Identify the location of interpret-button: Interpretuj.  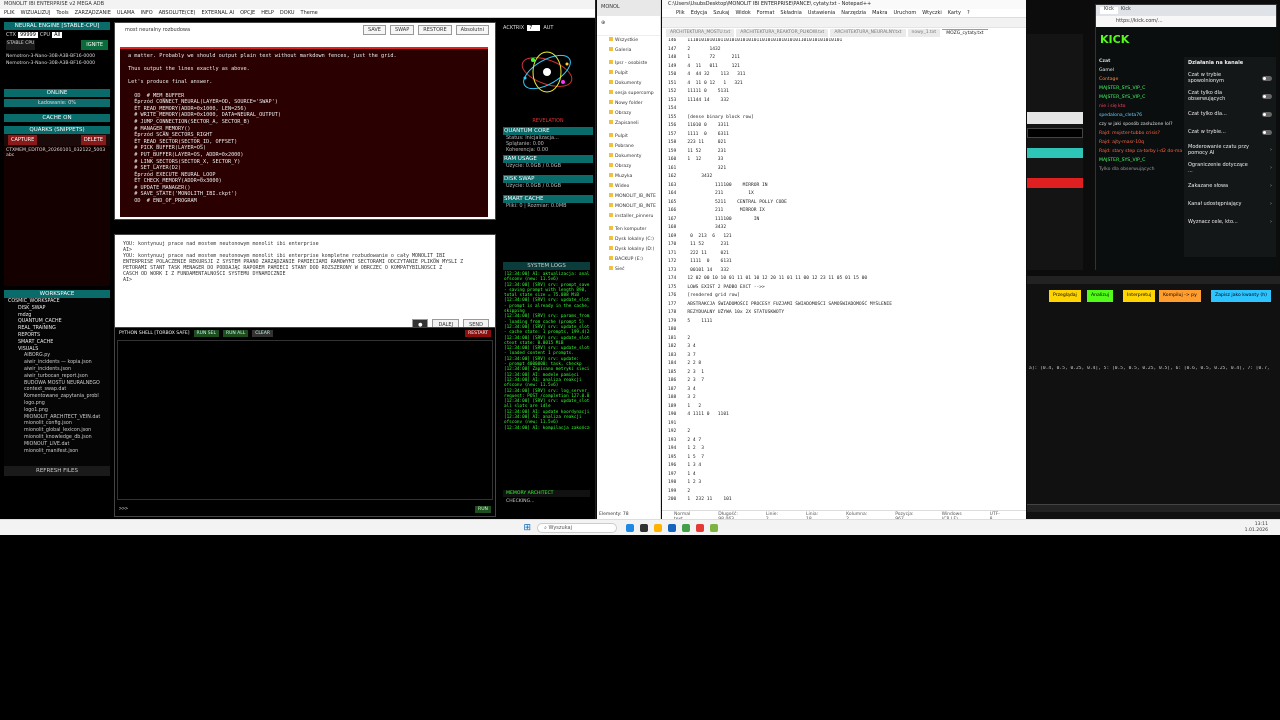
(1139, 296).